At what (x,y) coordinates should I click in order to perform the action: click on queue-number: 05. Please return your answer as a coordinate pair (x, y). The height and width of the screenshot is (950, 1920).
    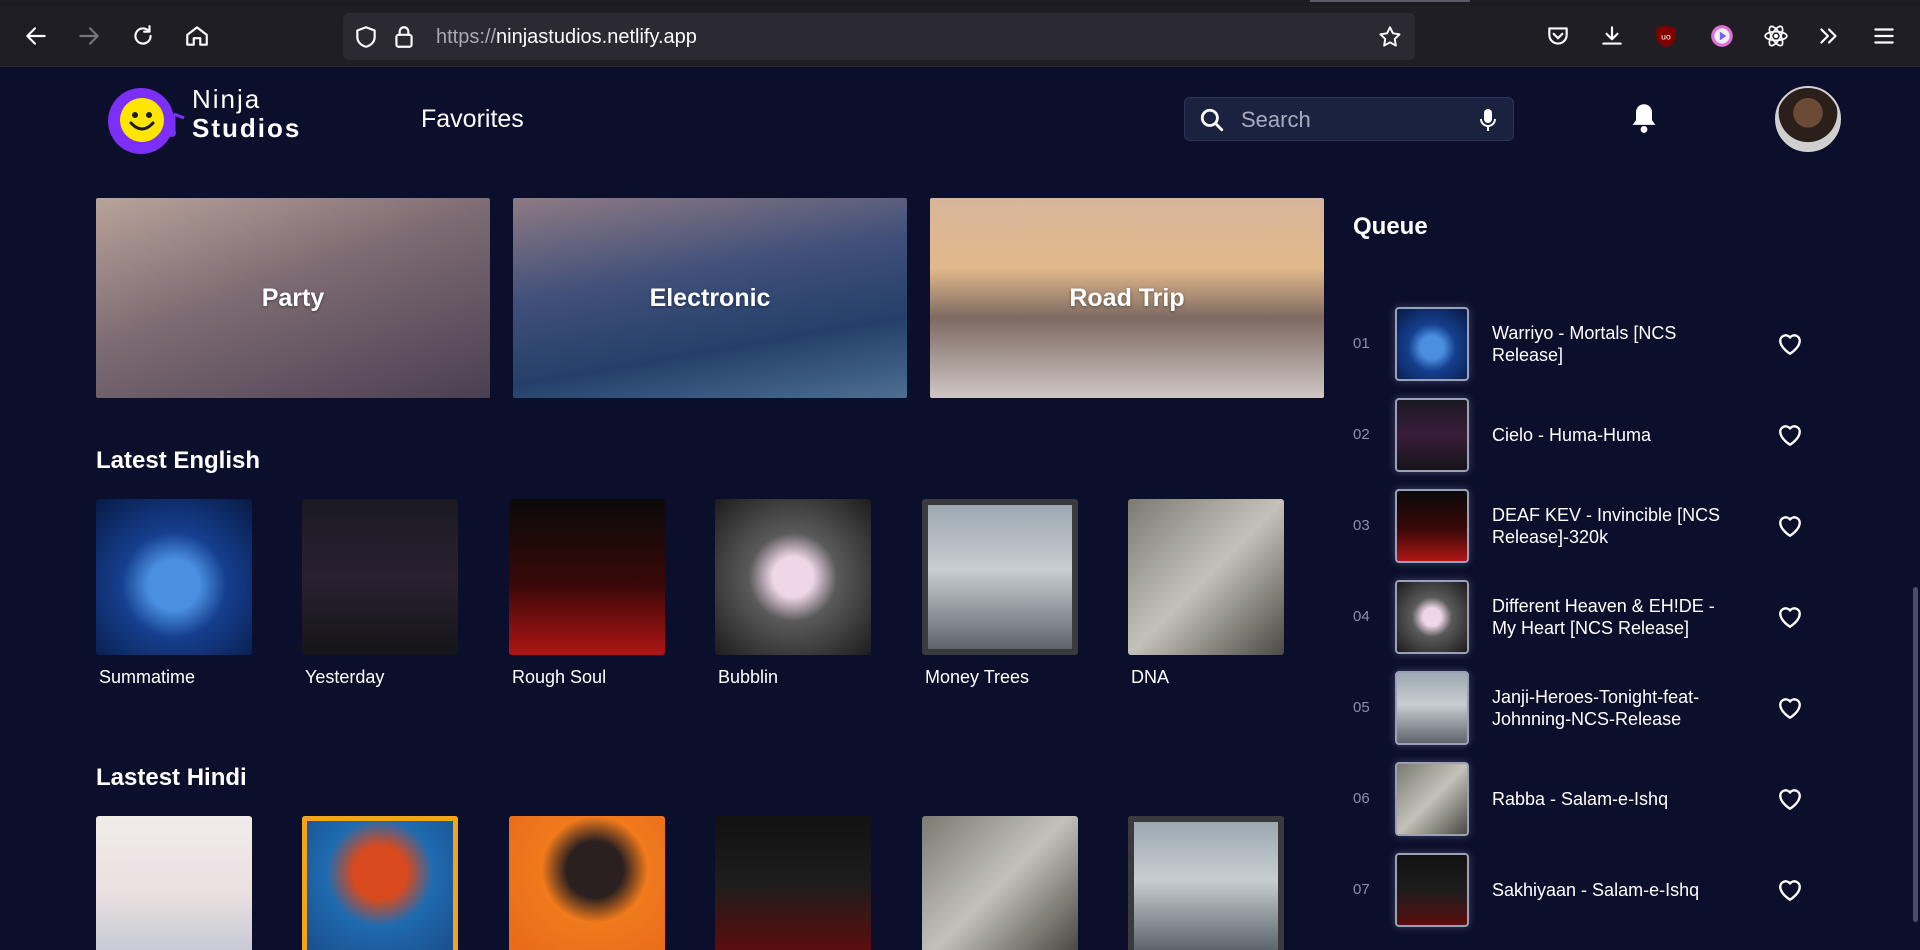
    Looking at the image, I should click on (1361, 707).